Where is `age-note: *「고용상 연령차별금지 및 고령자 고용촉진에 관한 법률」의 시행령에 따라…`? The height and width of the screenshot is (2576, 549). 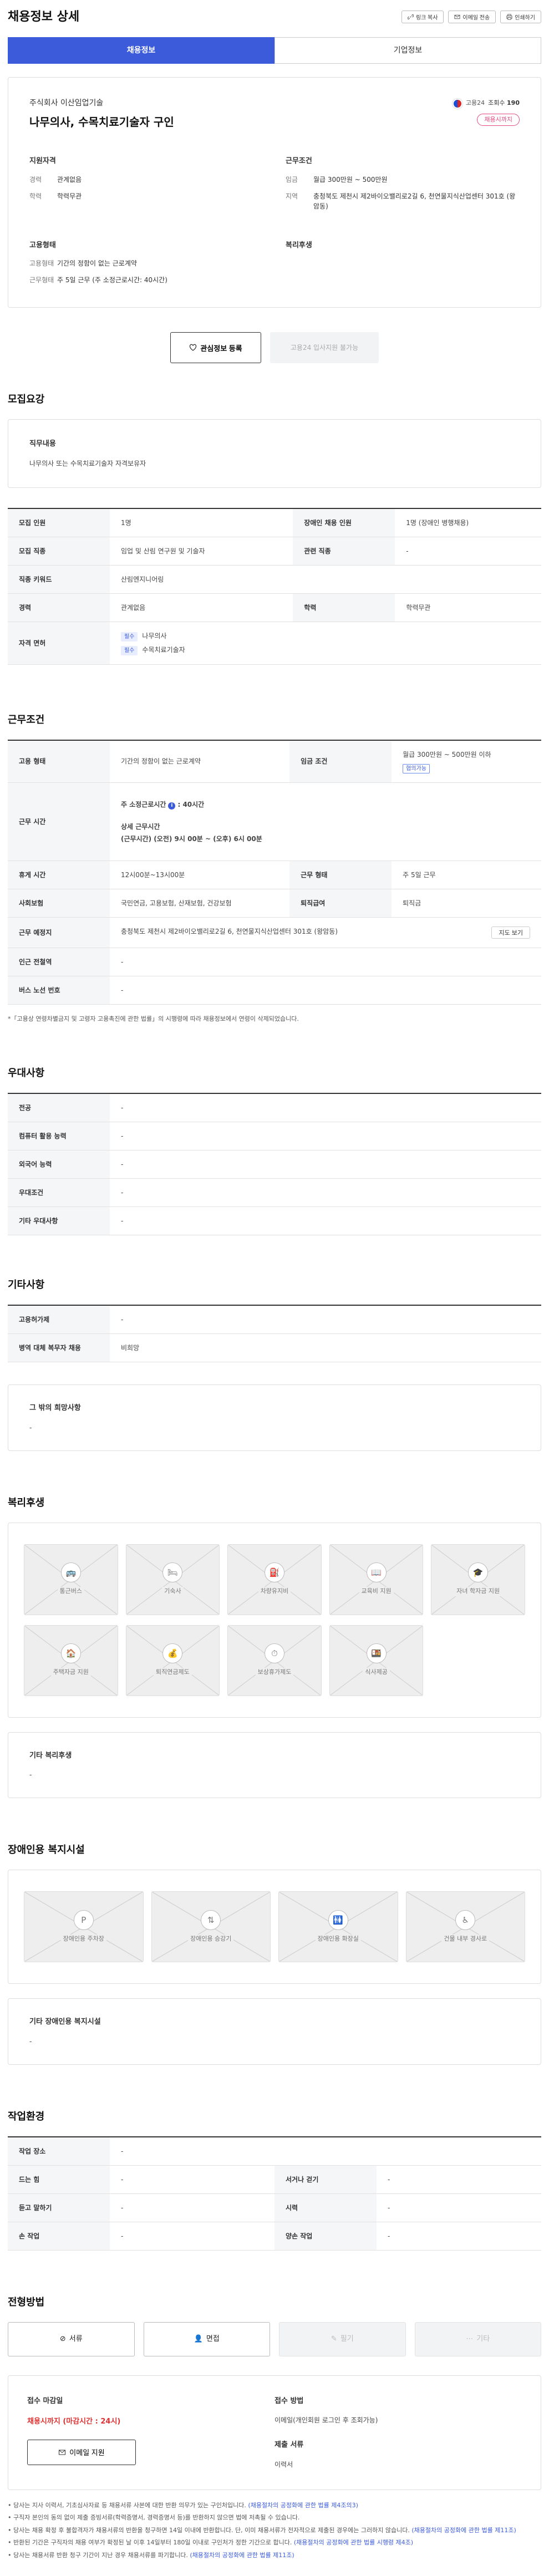
age-note: *「고용상 연령차별금지 및 고령자 고용촉진에 관한 법률」의 시행령에 따라… is located at coordinates (153, 1019).